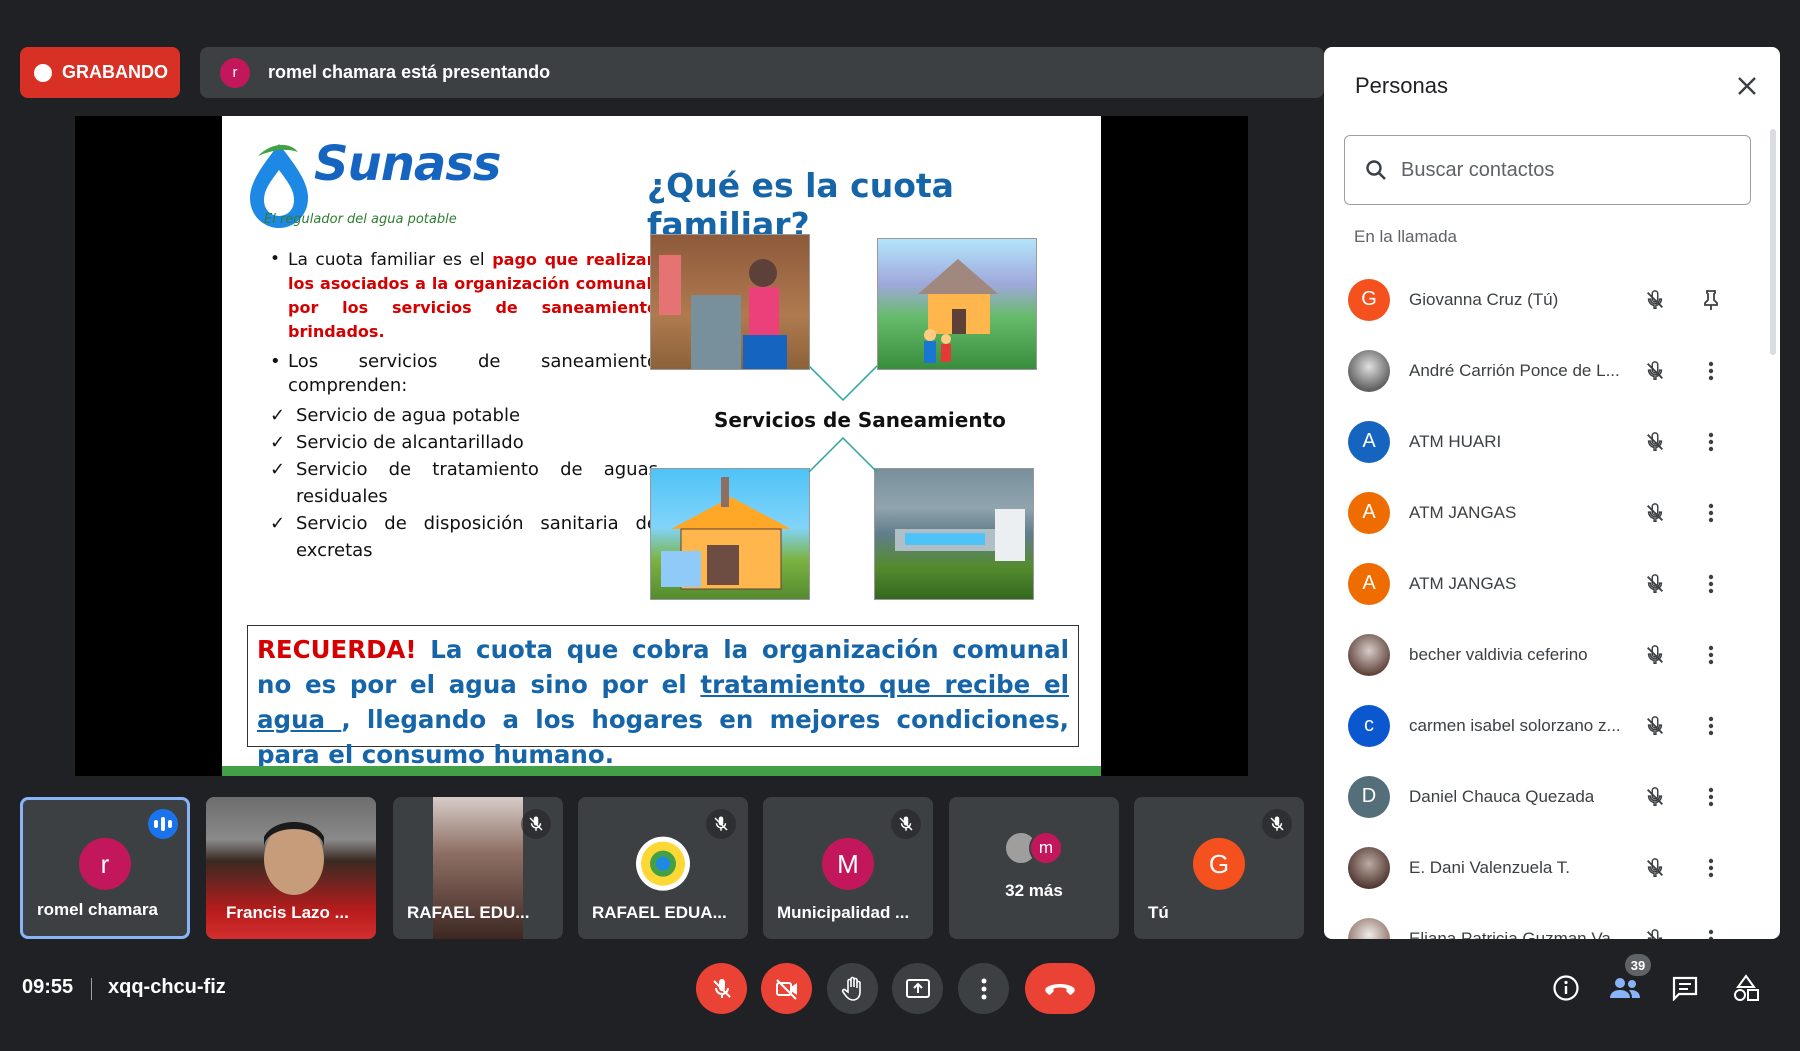 This screenshot has height=1051, width=1800. I want to click on meeting-details-button, so click(1566, 988).